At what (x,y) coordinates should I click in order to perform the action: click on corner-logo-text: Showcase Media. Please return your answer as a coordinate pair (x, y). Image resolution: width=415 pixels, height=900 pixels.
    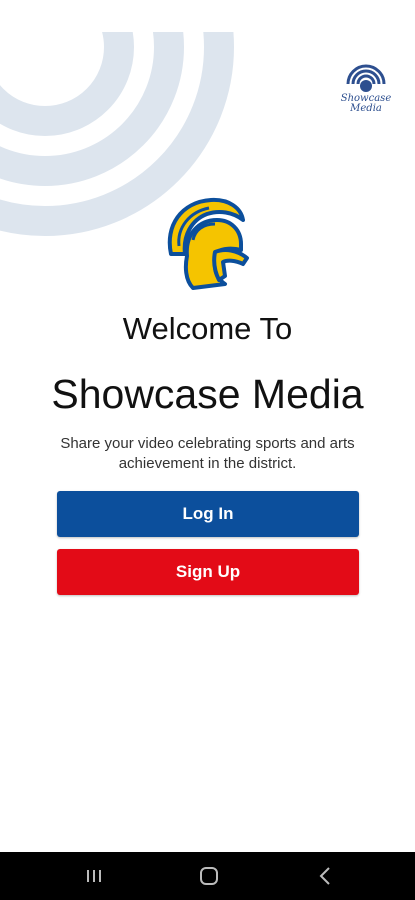
    Looking at the image, I should click on (366, 104).